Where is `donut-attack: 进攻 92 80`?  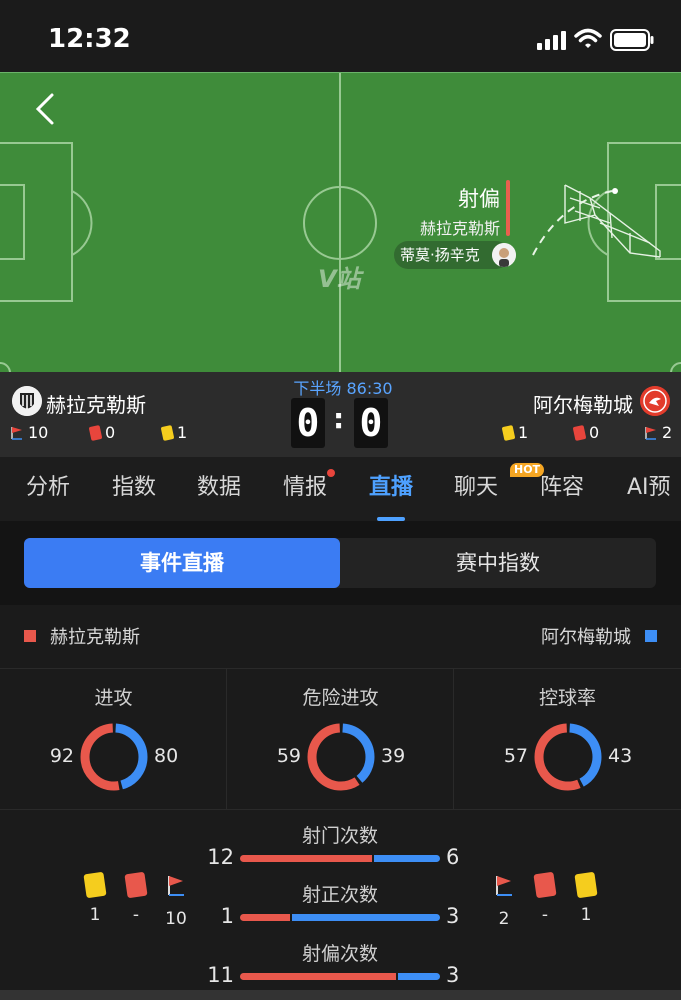 donut-attack: 进攻 92 80 is located at coordinates (113, 739).